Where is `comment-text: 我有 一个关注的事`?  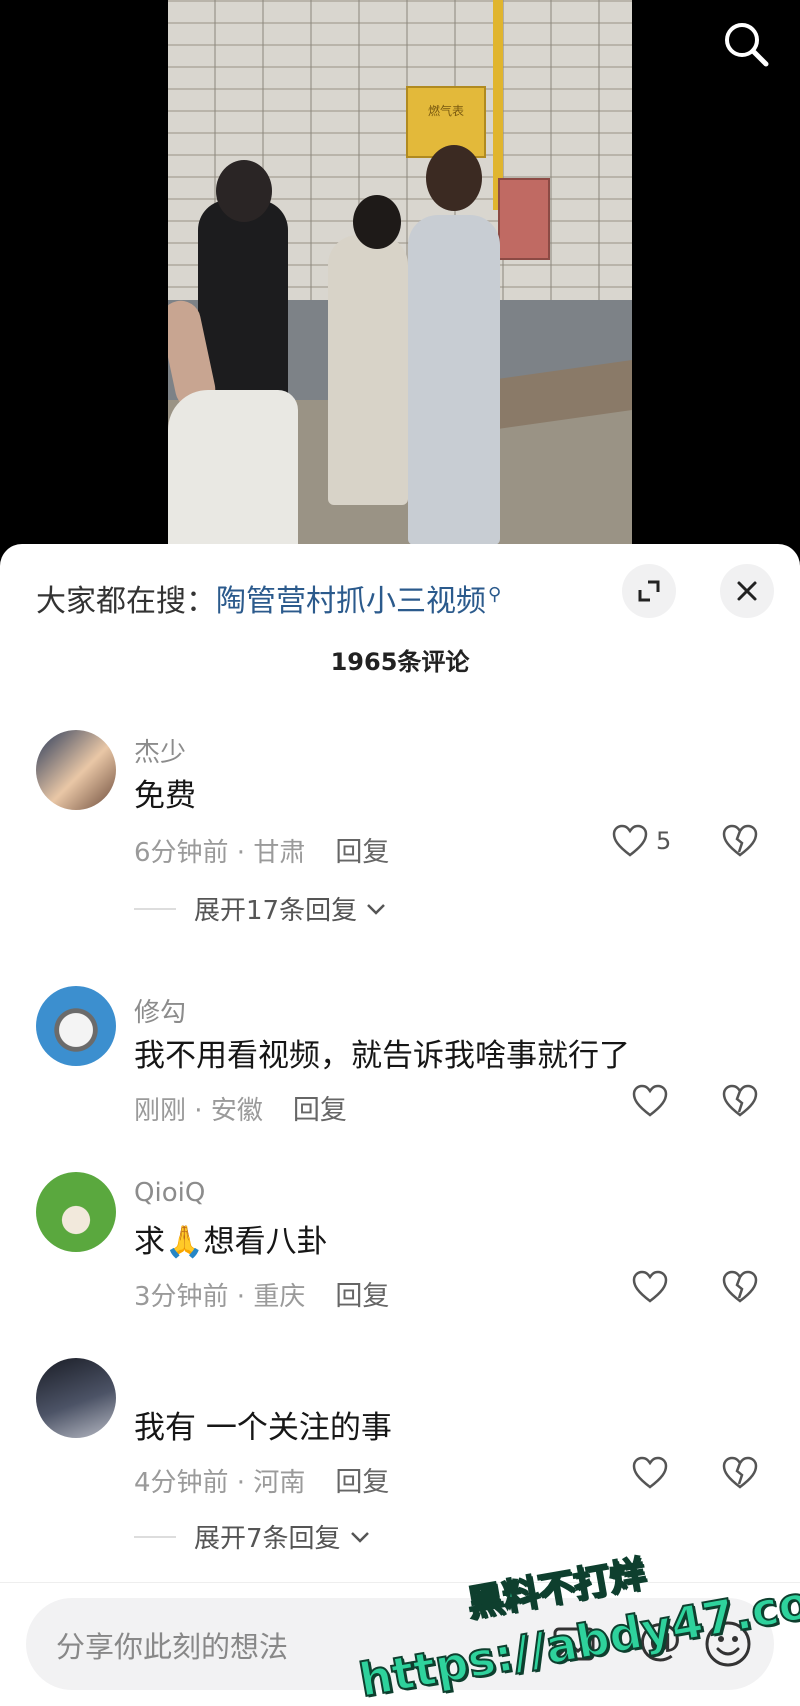 comment-text: 我有 一个关注的事 is located at coordinates (263, 1428).